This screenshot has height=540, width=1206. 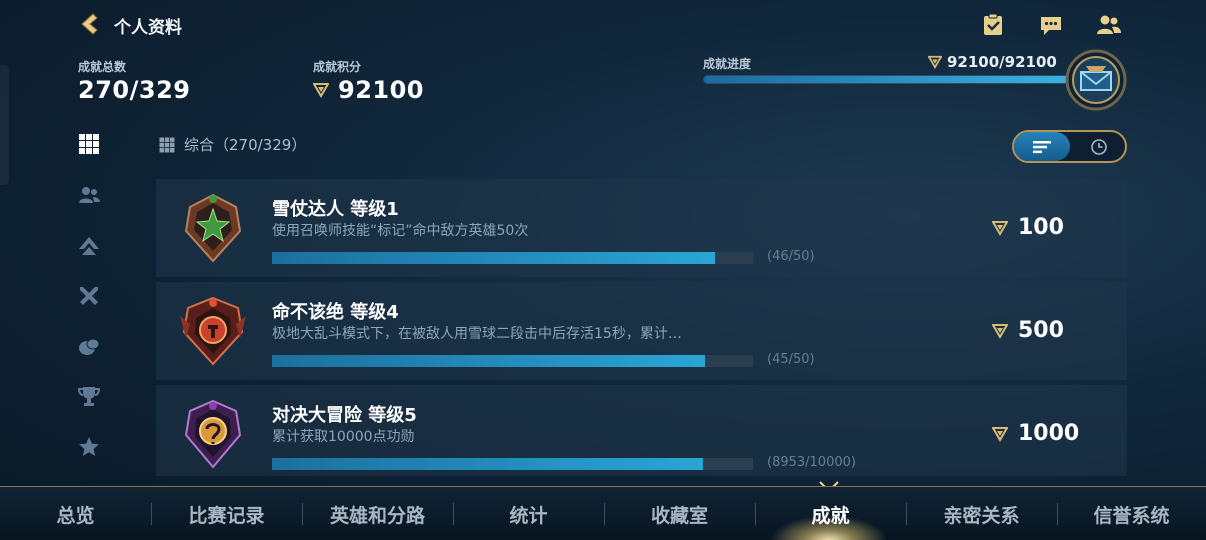 What do you see at coordinates (344, 415) in the screenshot?
I see `achievement-title: 对决大冒险 等级5` at bounding box center [344, 415].